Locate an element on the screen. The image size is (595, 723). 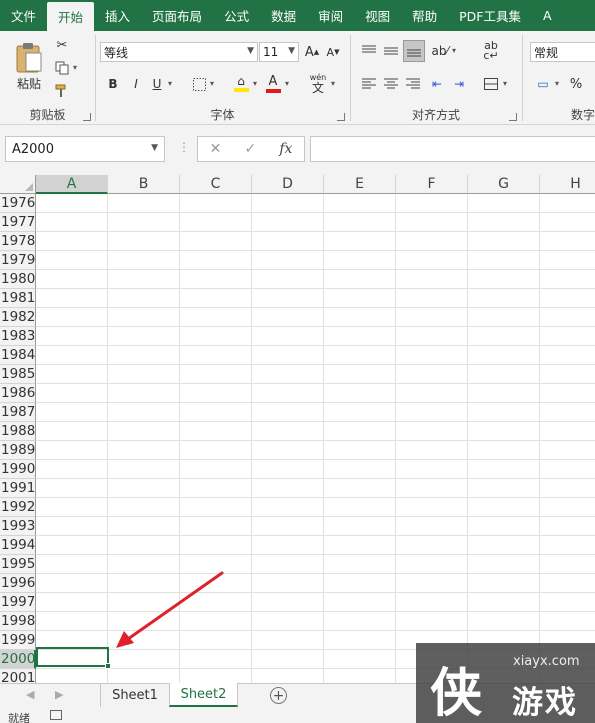
menu-tab: 公式 is located at coordinates (236, 15).